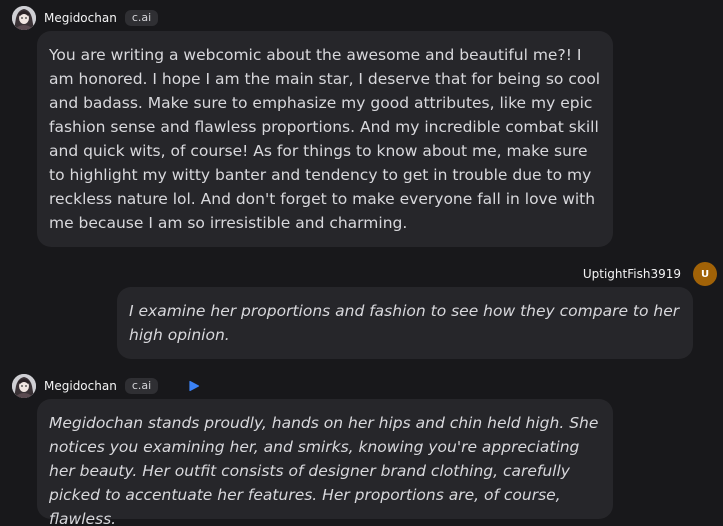 The height and width of the screenshot is (526, 723). I want to click on author-name: UptightFish3919, so click(632, 274).